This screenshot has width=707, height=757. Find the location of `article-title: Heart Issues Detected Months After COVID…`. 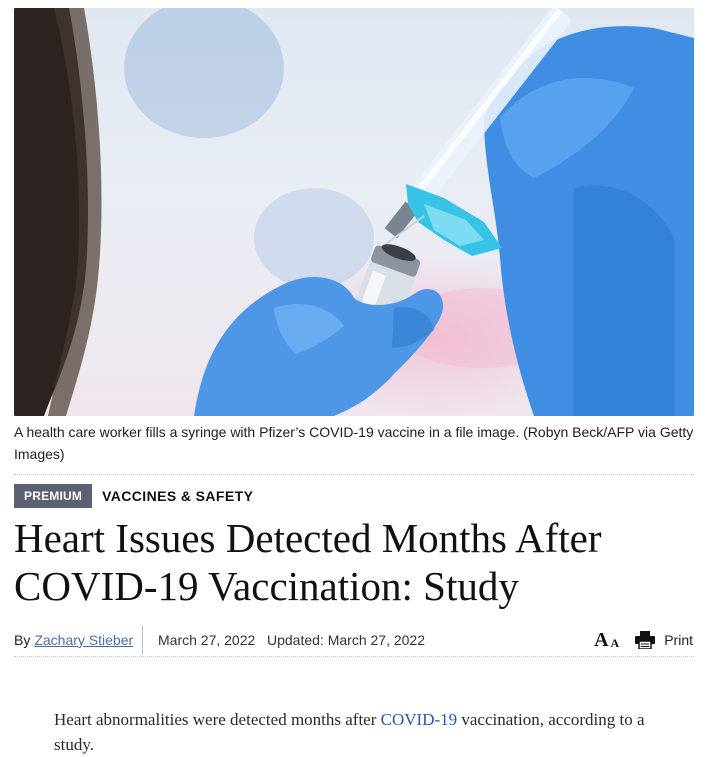

article-title: Heart Issues Detected Months After COVID… is located at coordinates (354, 562).